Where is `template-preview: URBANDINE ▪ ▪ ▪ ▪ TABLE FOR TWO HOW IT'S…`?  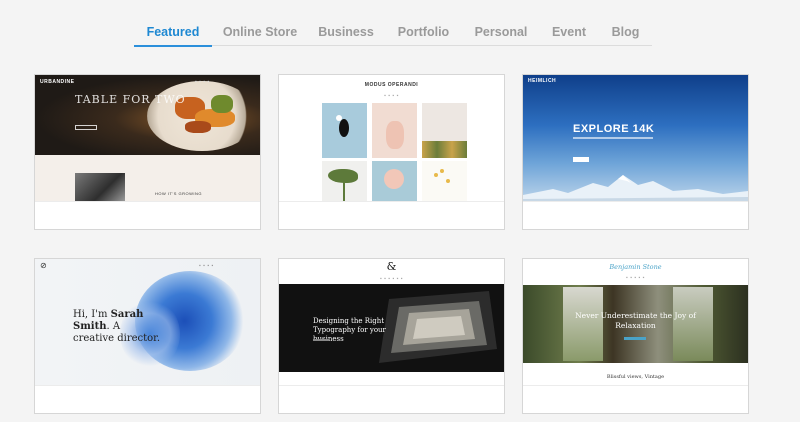
template-preview: URBANDINE ▪ ▪ ▪ ▪ TABLE FOR TWO HOW IT'S… is located at coordinates (147, 138).